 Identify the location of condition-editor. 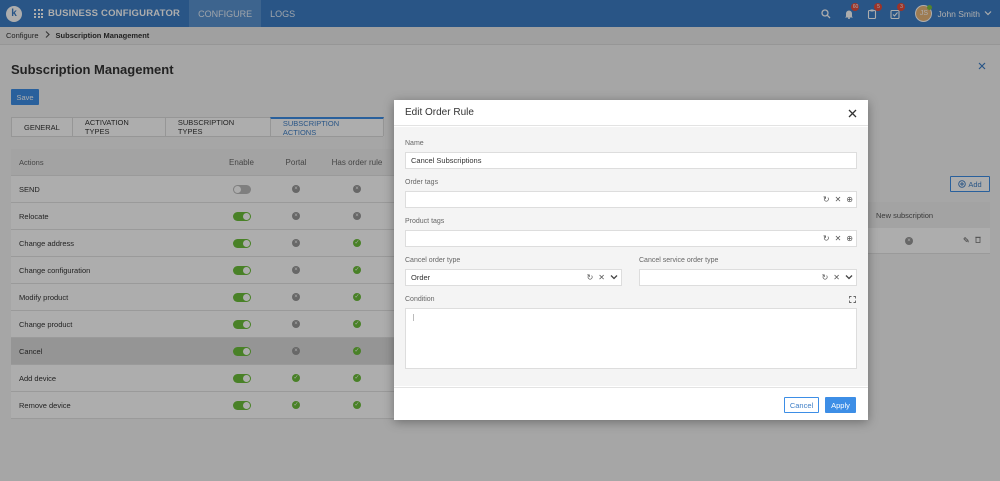
(631, 338).